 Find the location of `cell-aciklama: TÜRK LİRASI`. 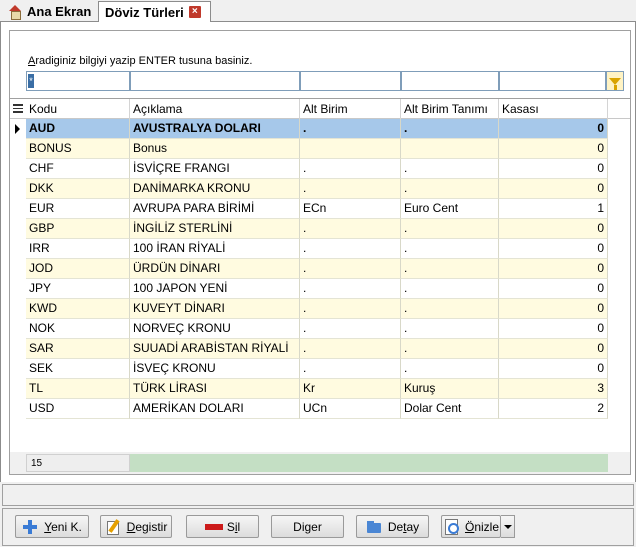

cell-aciklama: TÜRK LİRASI is located at coordinates (215, 389).